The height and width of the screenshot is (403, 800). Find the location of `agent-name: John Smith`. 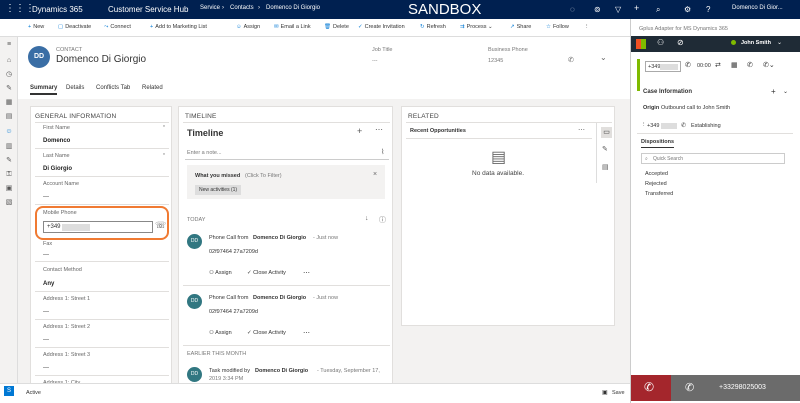

agent-name: John Smith is located at coordinates (756, 43).